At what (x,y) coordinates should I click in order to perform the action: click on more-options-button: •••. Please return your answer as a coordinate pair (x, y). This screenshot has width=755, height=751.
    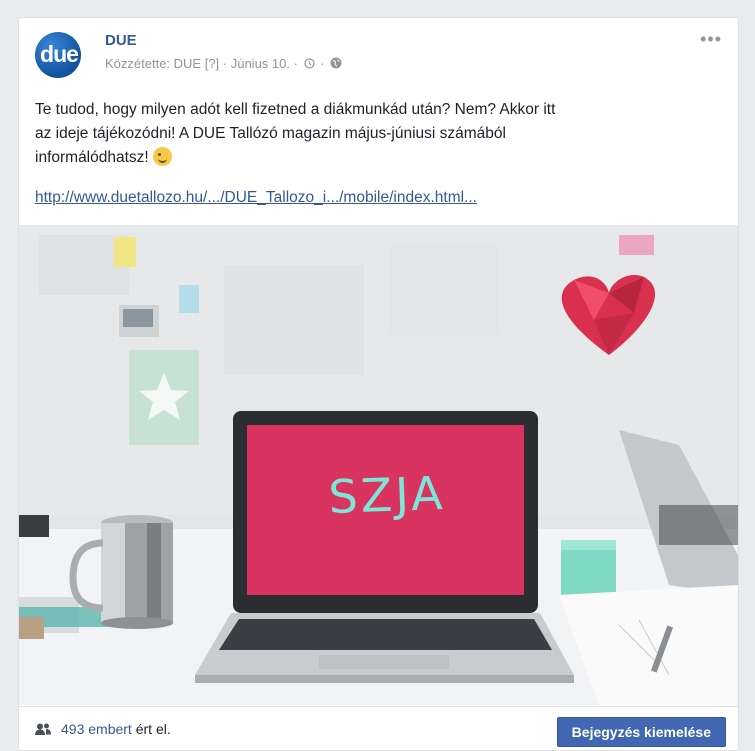
    Looking at the image, I should click on (711, 39).